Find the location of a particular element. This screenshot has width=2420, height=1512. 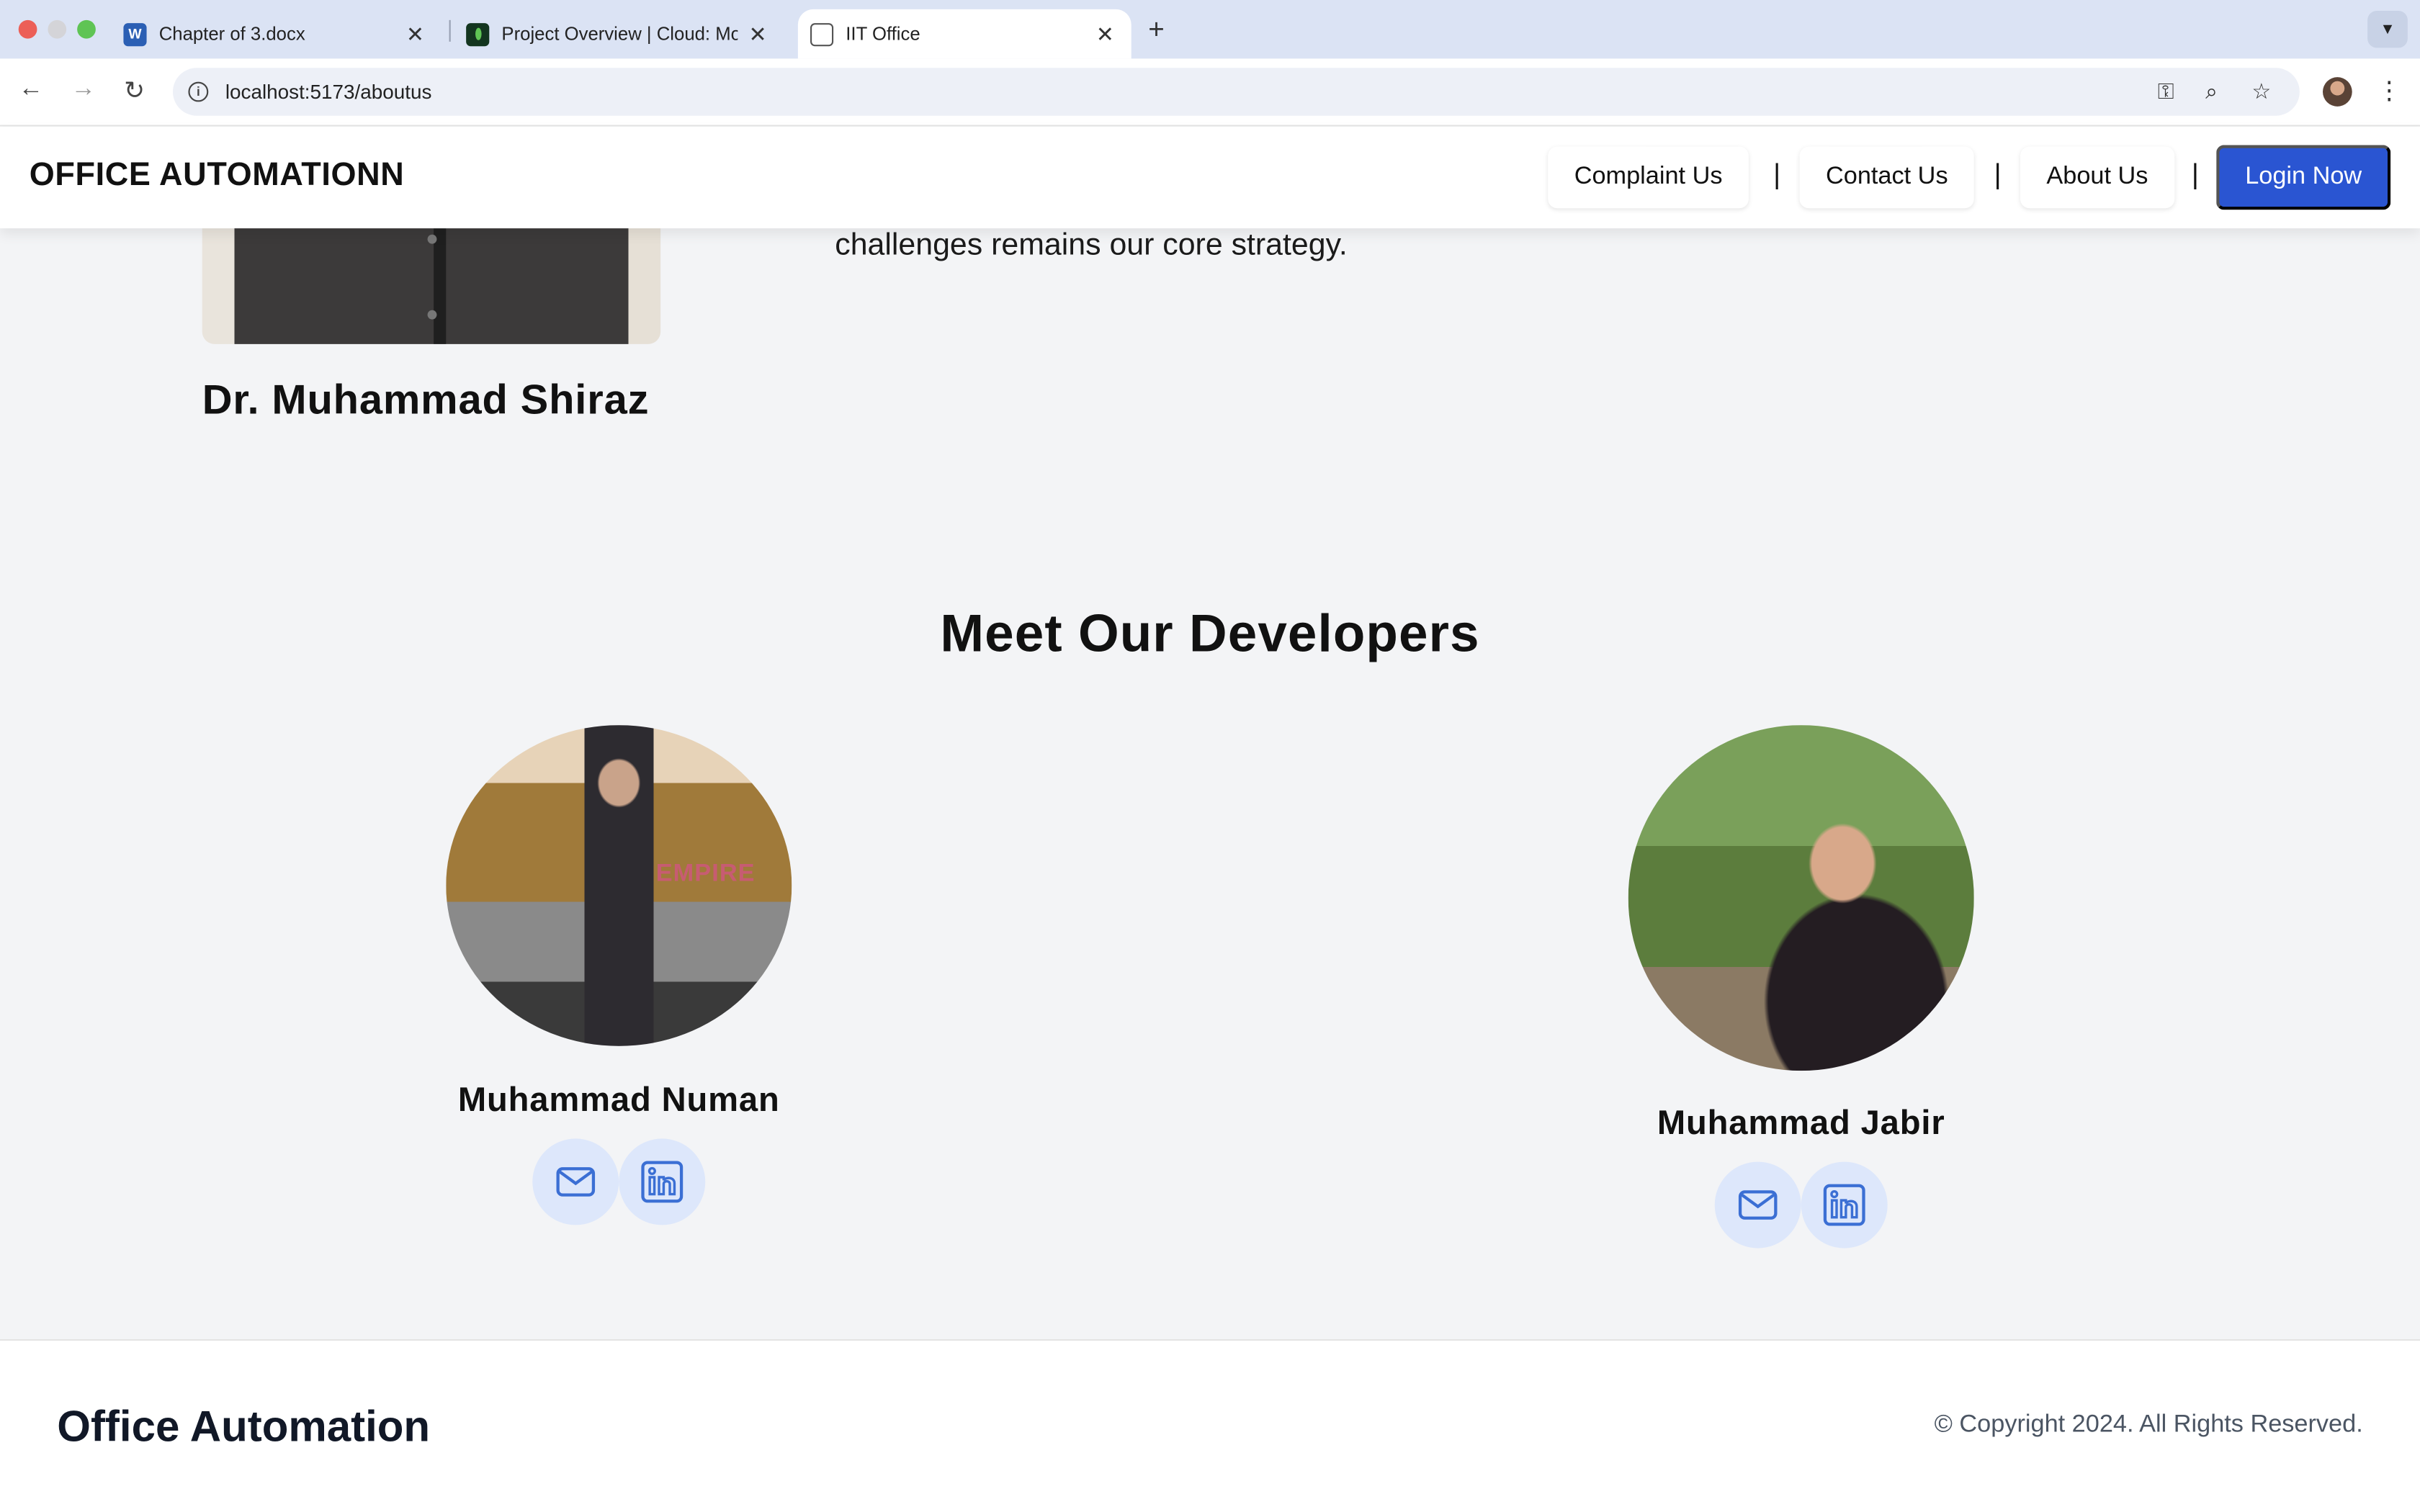

password-key-icon: ⚿ is located at coordinates (2166, 91).